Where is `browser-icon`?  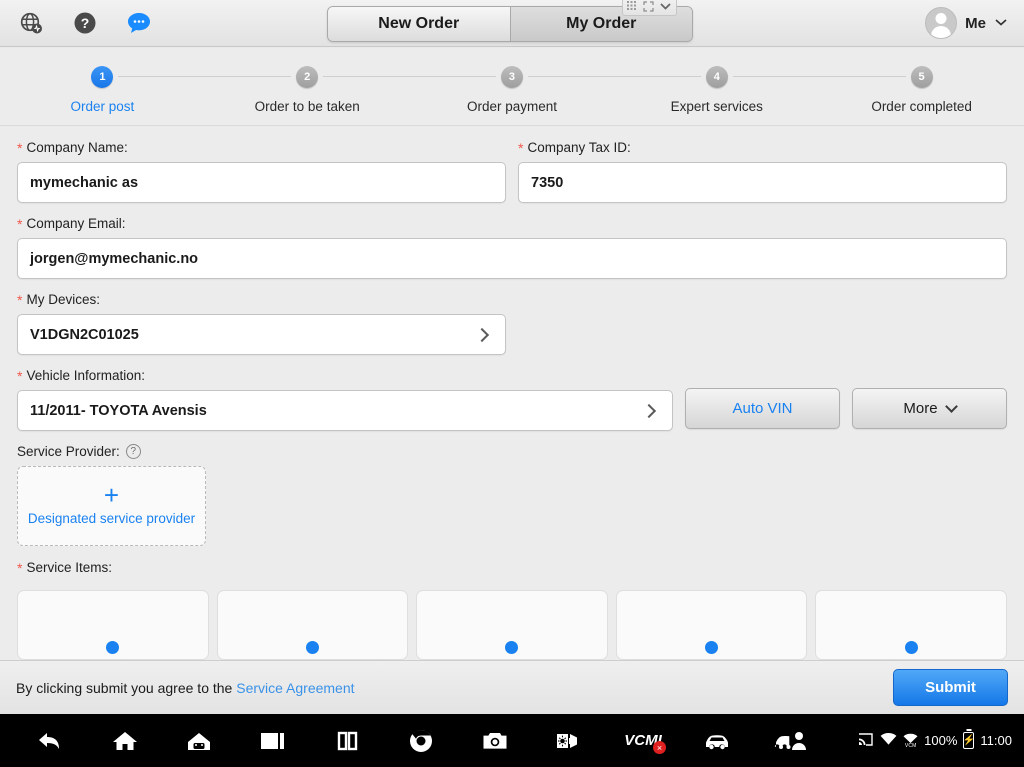
browser-icon is located at coordinates (421, 740).